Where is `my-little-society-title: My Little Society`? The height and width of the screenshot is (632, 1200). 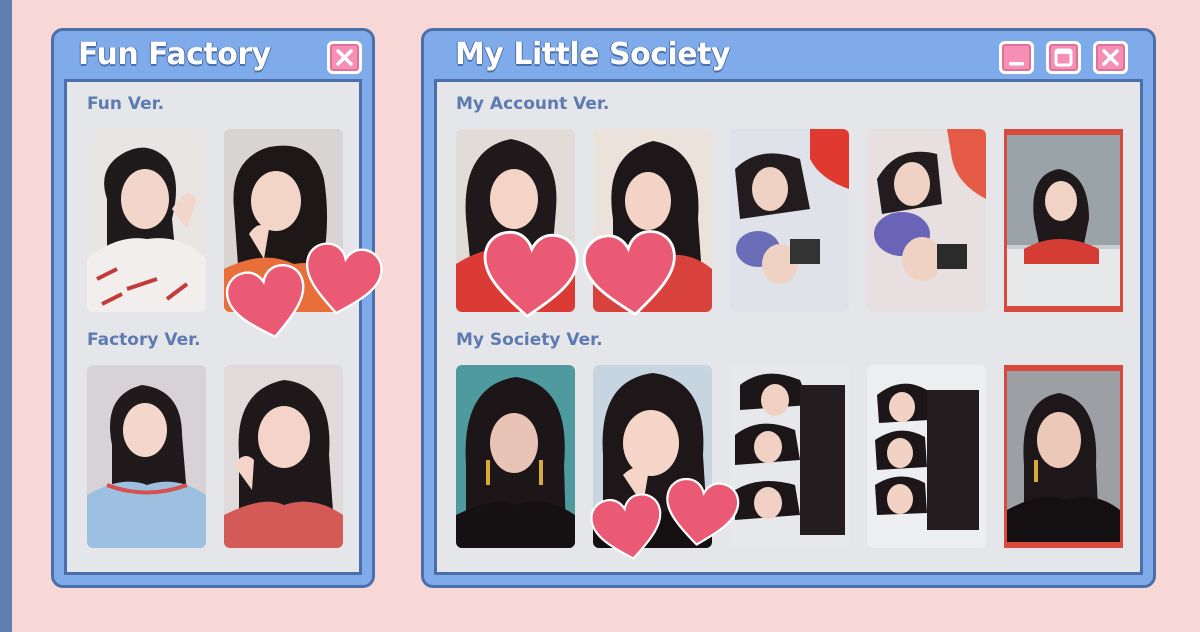 my-little-society-title: My Little Society is located at coordinates (593, 54).